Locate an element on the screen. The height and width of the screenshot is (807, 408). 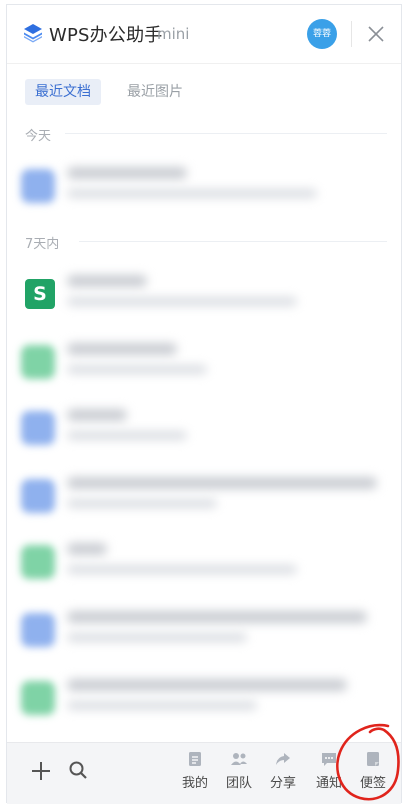
spreadsheet-icon: S is located at coordinates (40, 294).